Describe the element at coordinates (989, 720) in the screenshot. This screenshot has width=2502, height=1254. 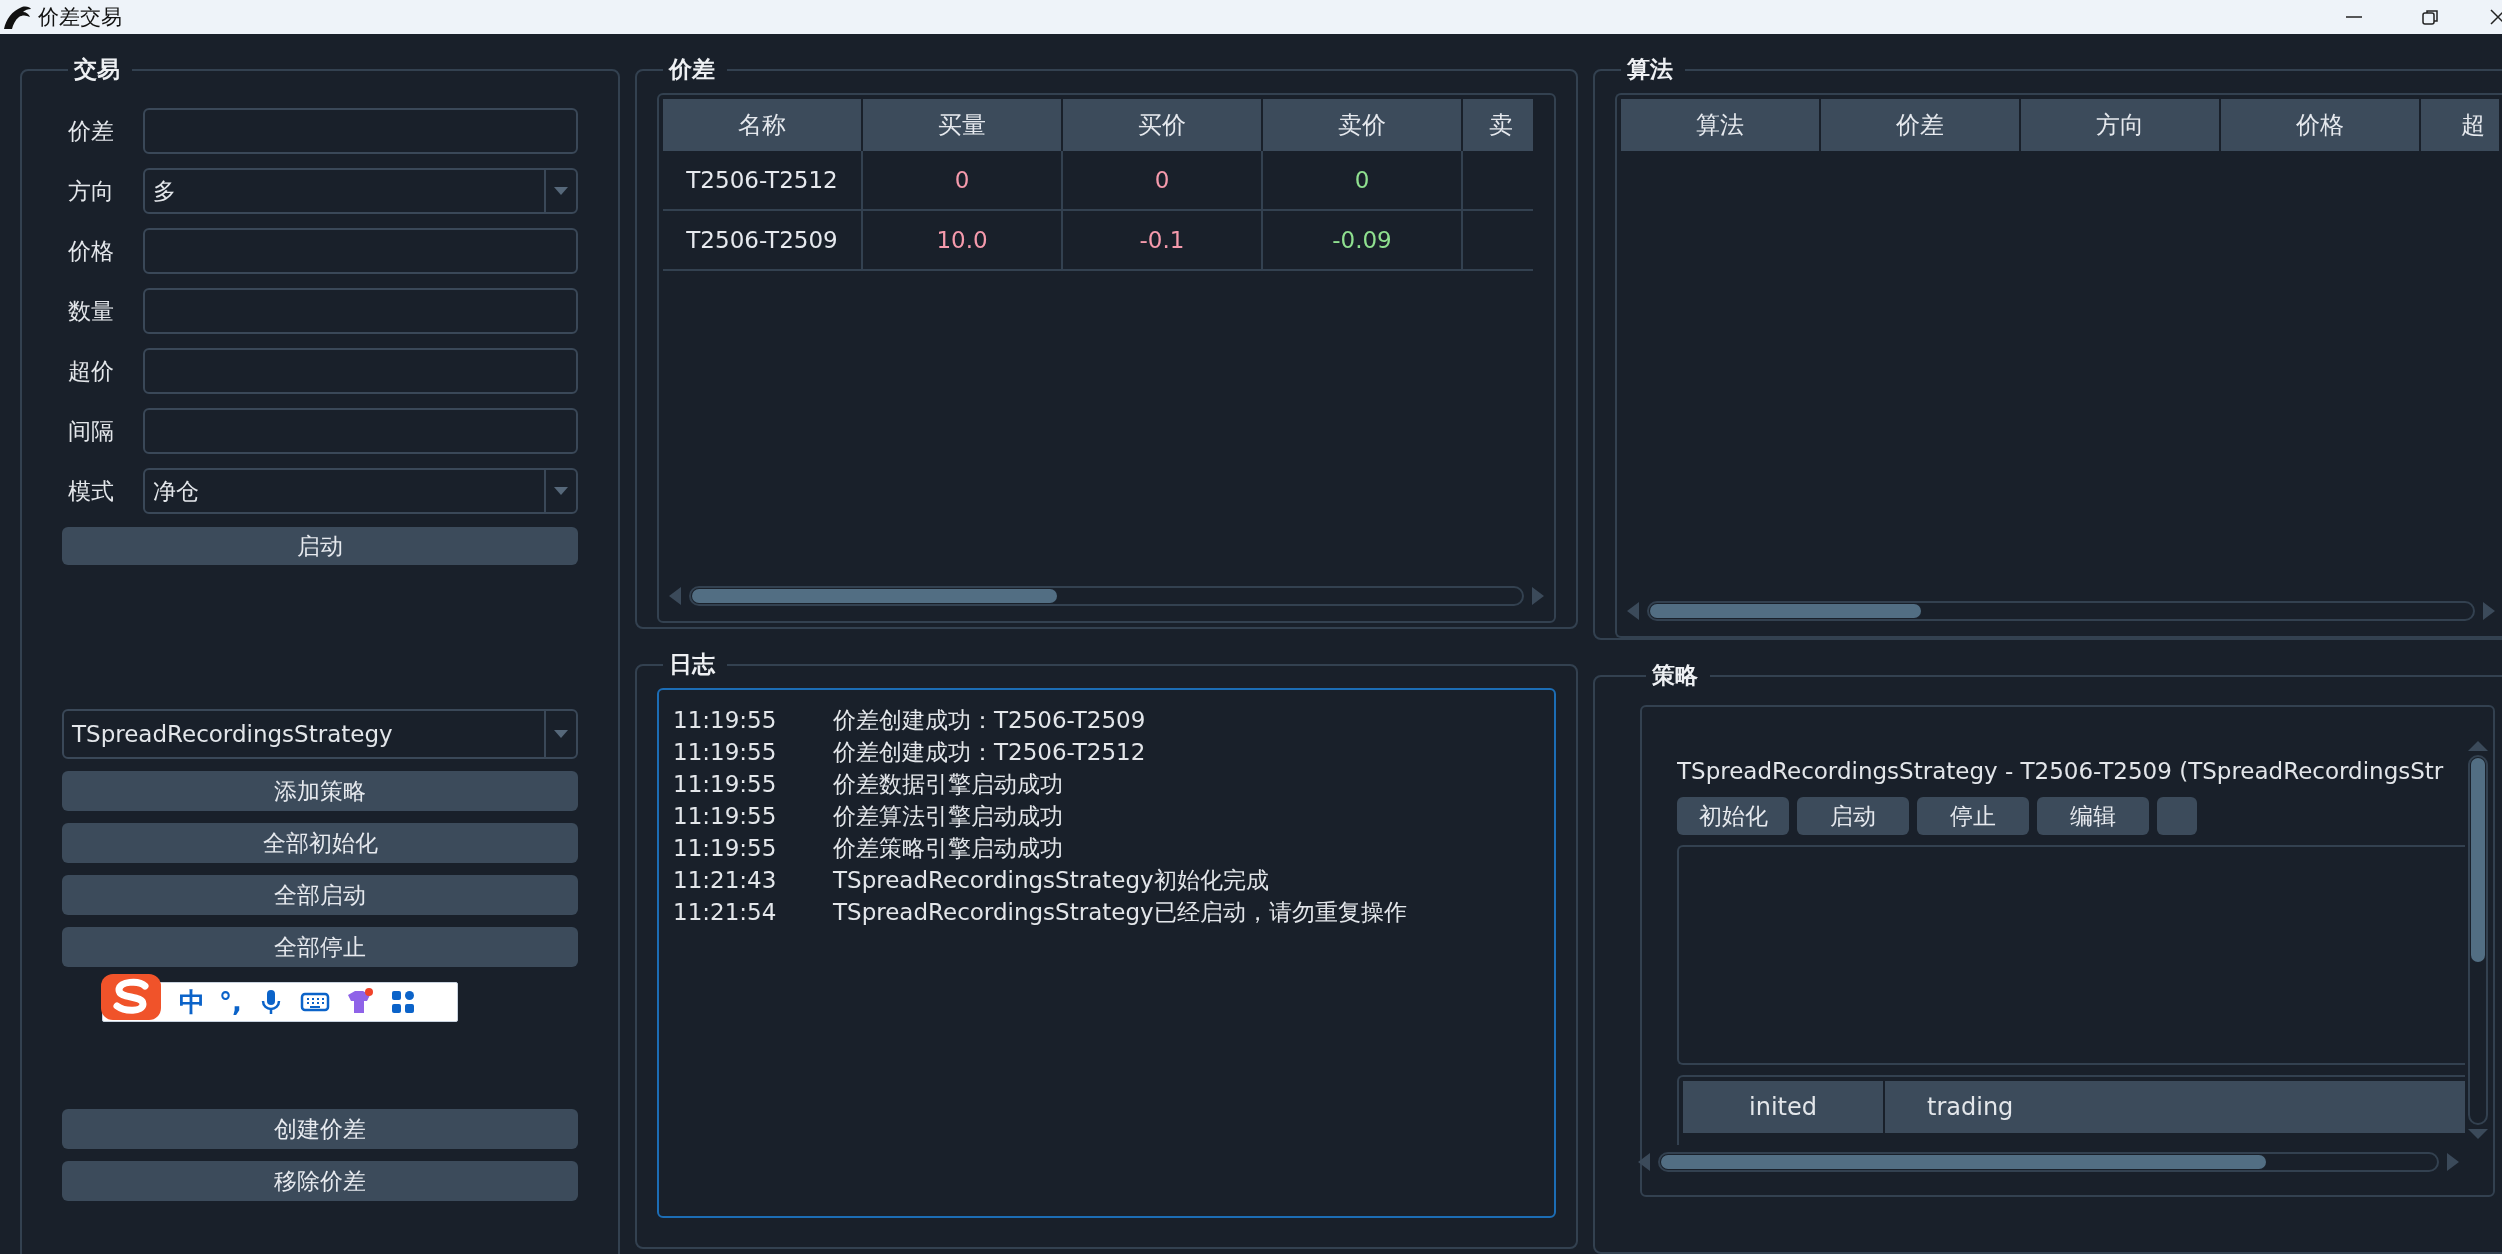
I see `log-message: 价差创建成功：T2506-T2509` at that location.